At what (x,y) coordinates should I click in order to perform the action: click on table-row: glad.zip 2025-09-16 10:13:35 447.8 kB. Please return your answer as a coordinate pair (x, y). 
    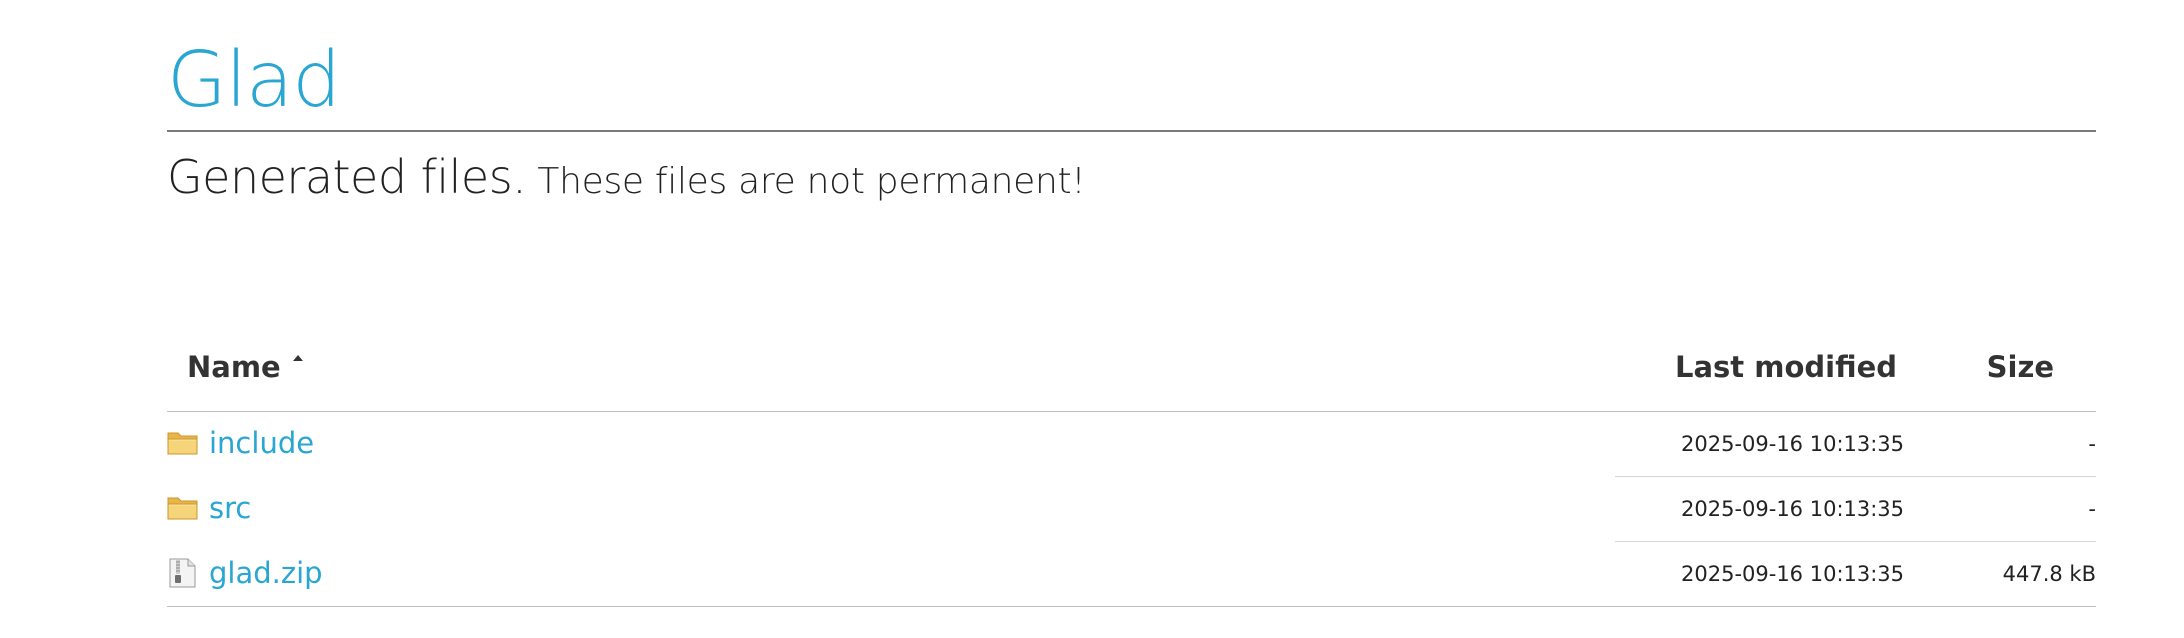
    Looking at the image, I should click on (1131, 574).